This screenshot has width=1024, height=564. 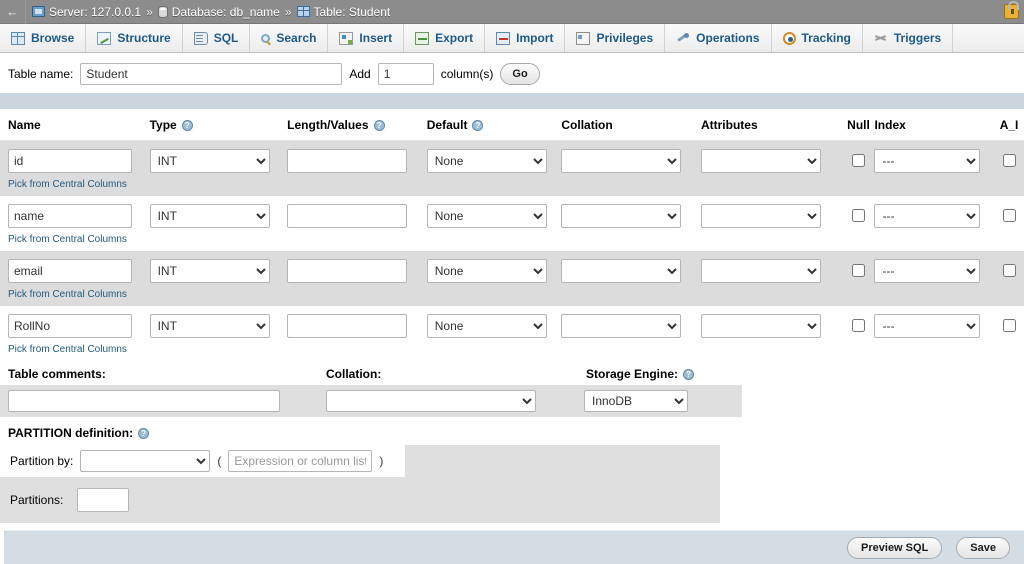 I want to click on tab-sql: SQL, so click(x=217, y=38).